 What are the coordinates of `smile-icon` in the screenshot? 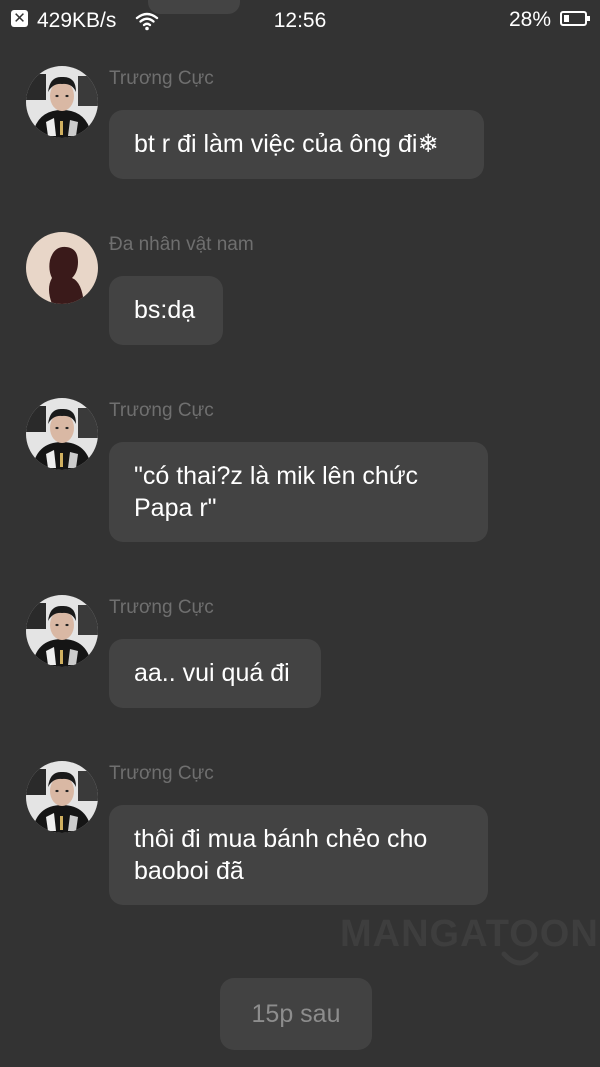 It's located at (520, 958).